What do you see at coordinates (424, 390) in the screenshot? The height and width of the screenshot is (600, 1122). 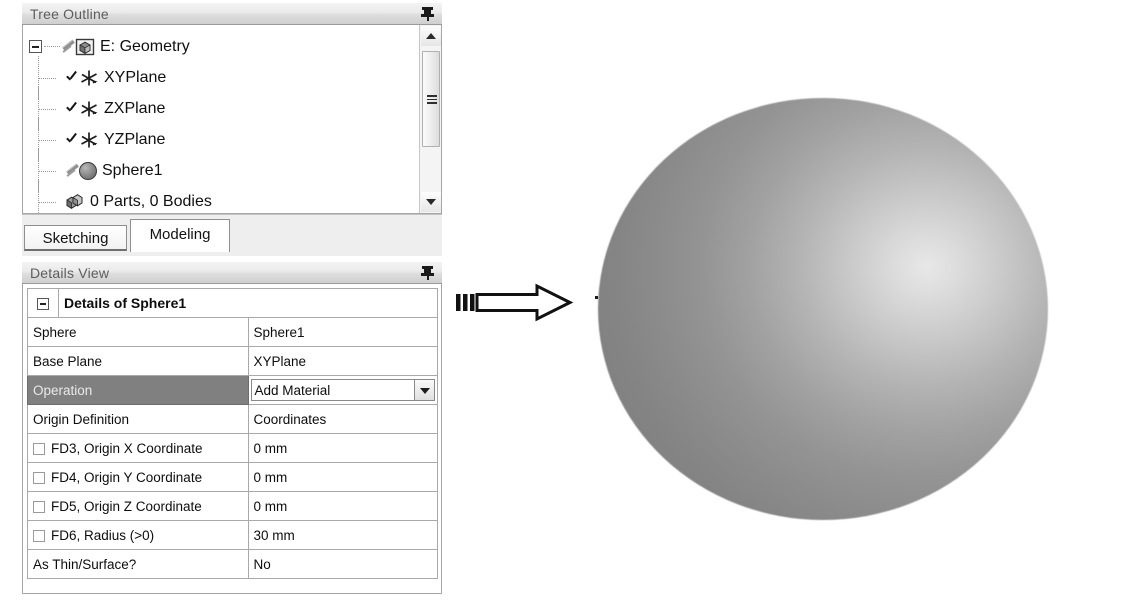 I see `chevron-down-icon` at bounding box center [424, 390].